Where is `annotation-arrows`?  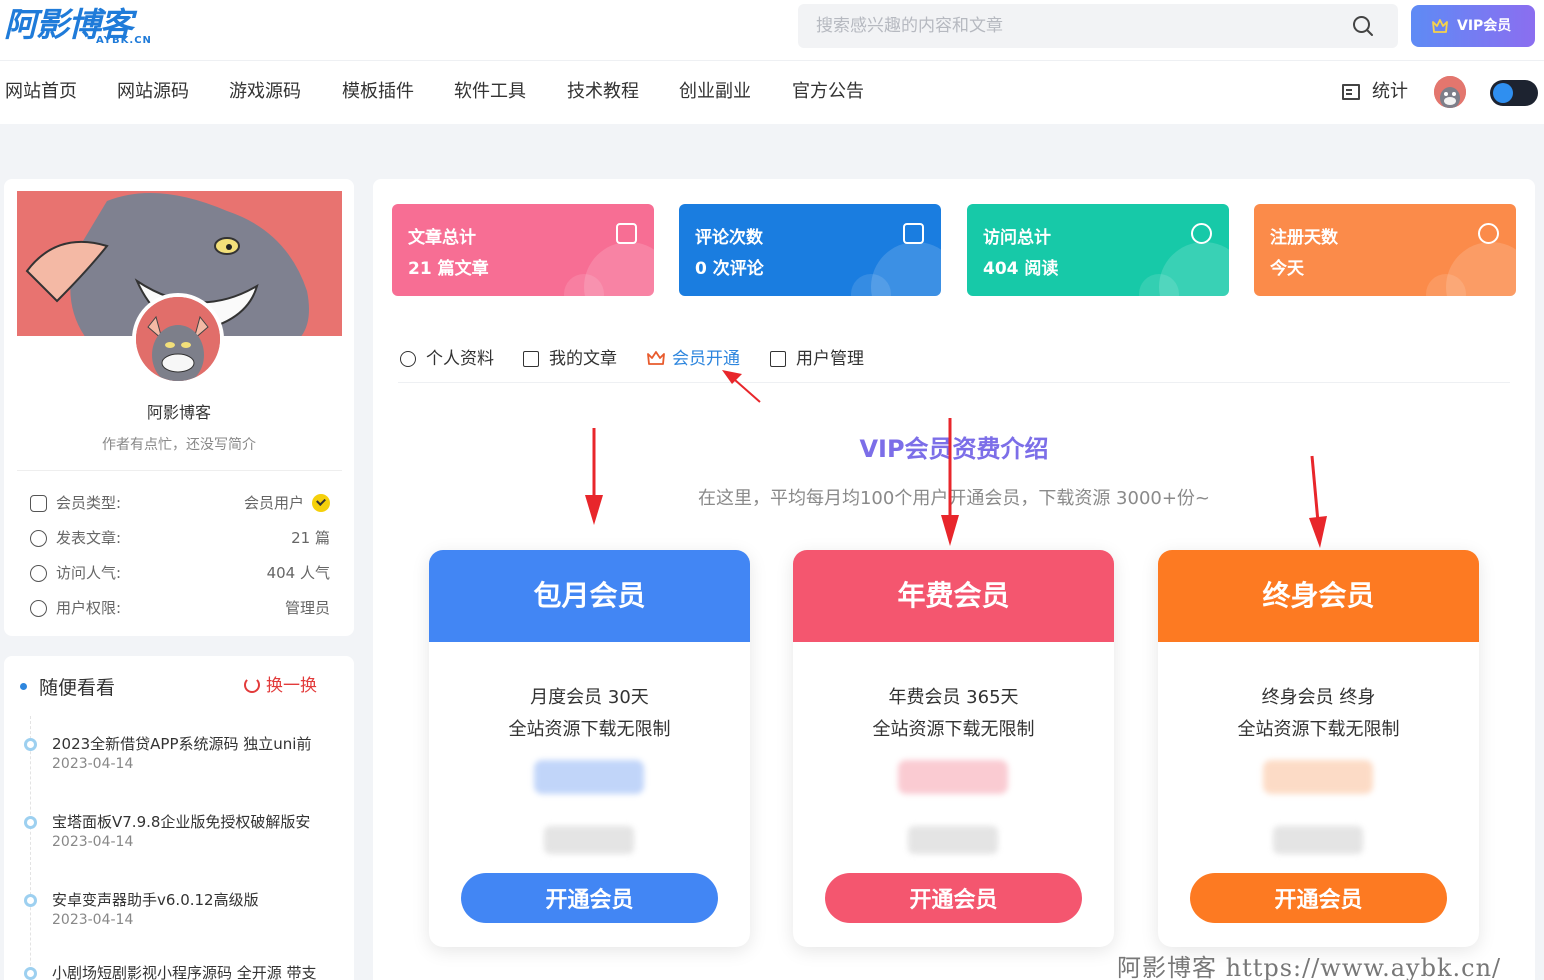 annotation-arrows is located at coordinates (956, 459).